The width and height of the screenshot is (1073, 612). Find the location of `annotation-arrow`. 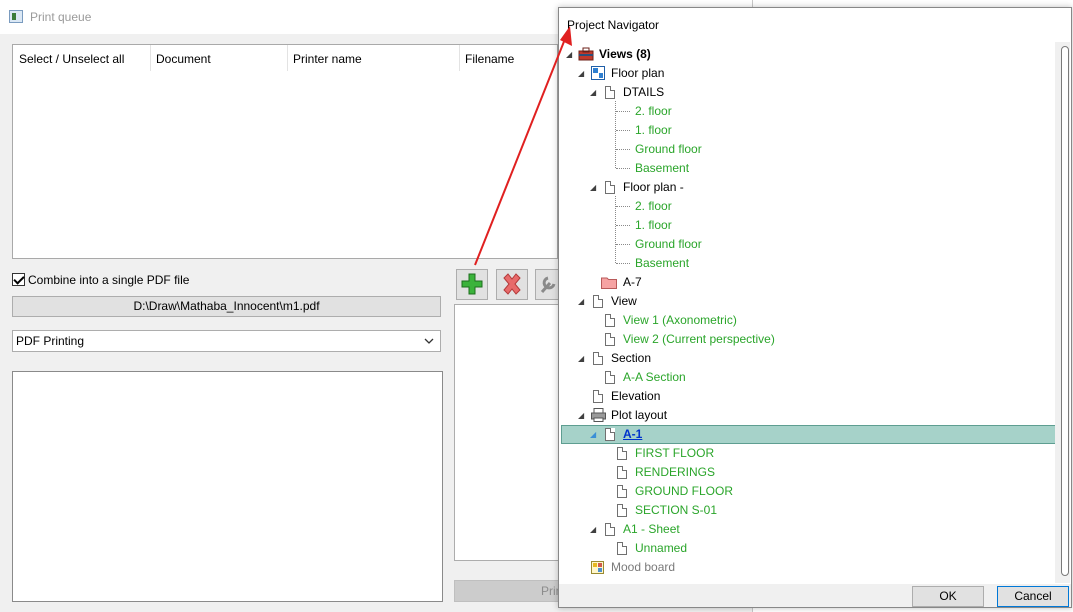

annotation-arrow is located at coordinates (523, 146).